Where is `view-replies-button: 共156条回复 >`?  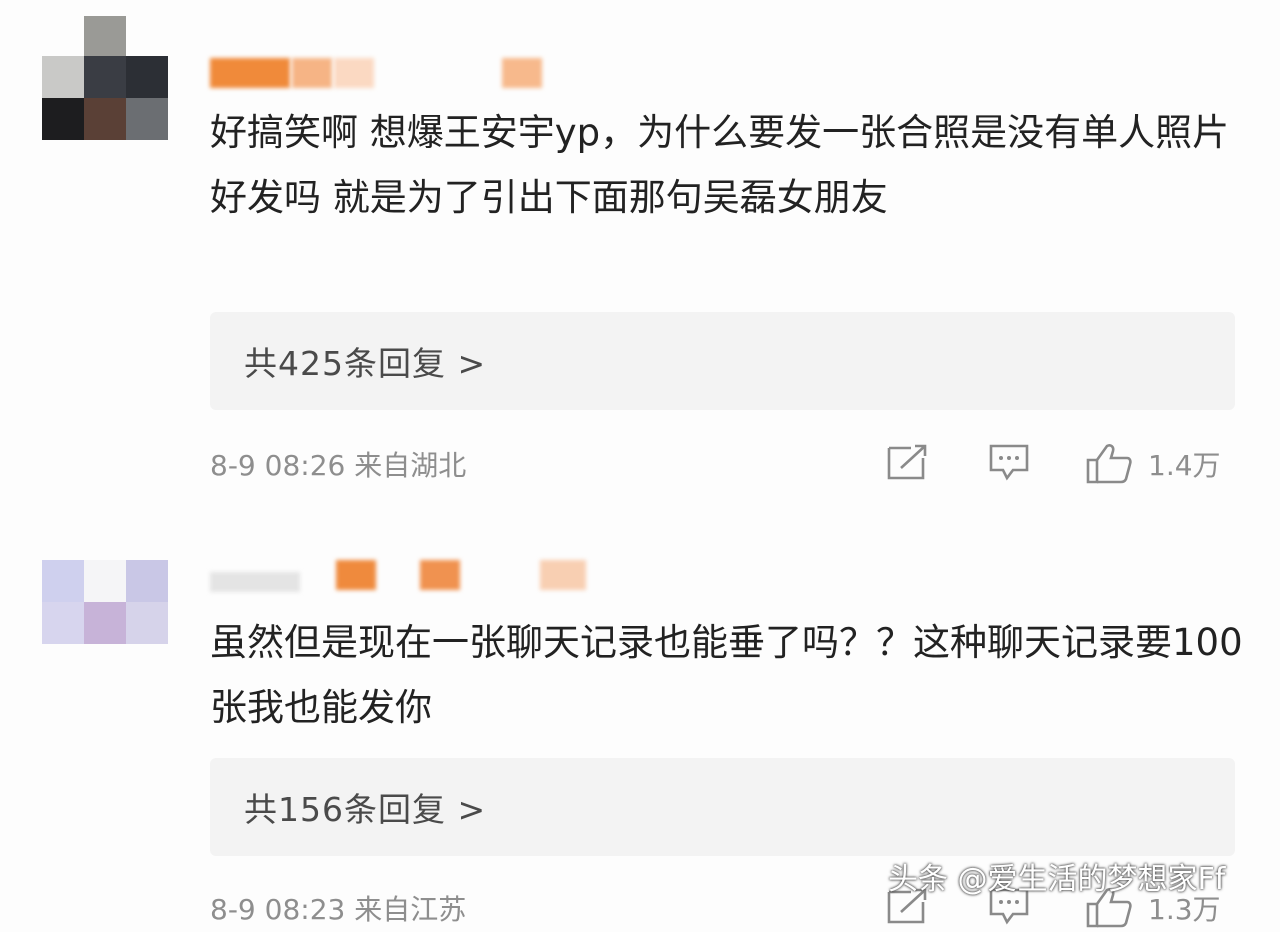 view-replies-button: 共156条回复 > is located at coordinates (722, 807).